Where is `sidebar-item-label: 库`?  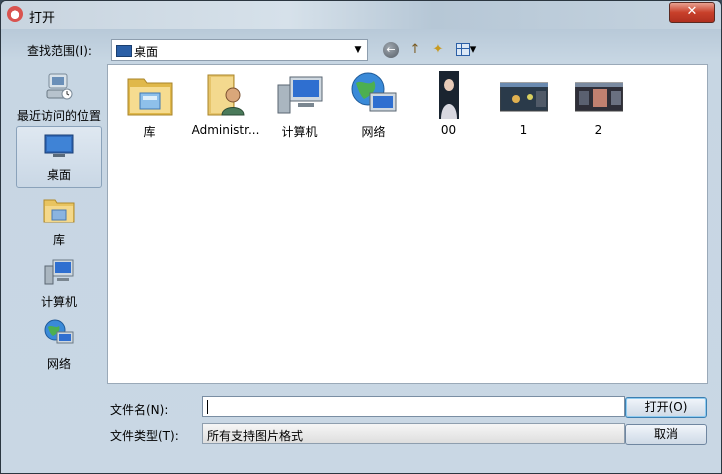 sidebar-item-label: 库 is located at coordinates (58, 240).